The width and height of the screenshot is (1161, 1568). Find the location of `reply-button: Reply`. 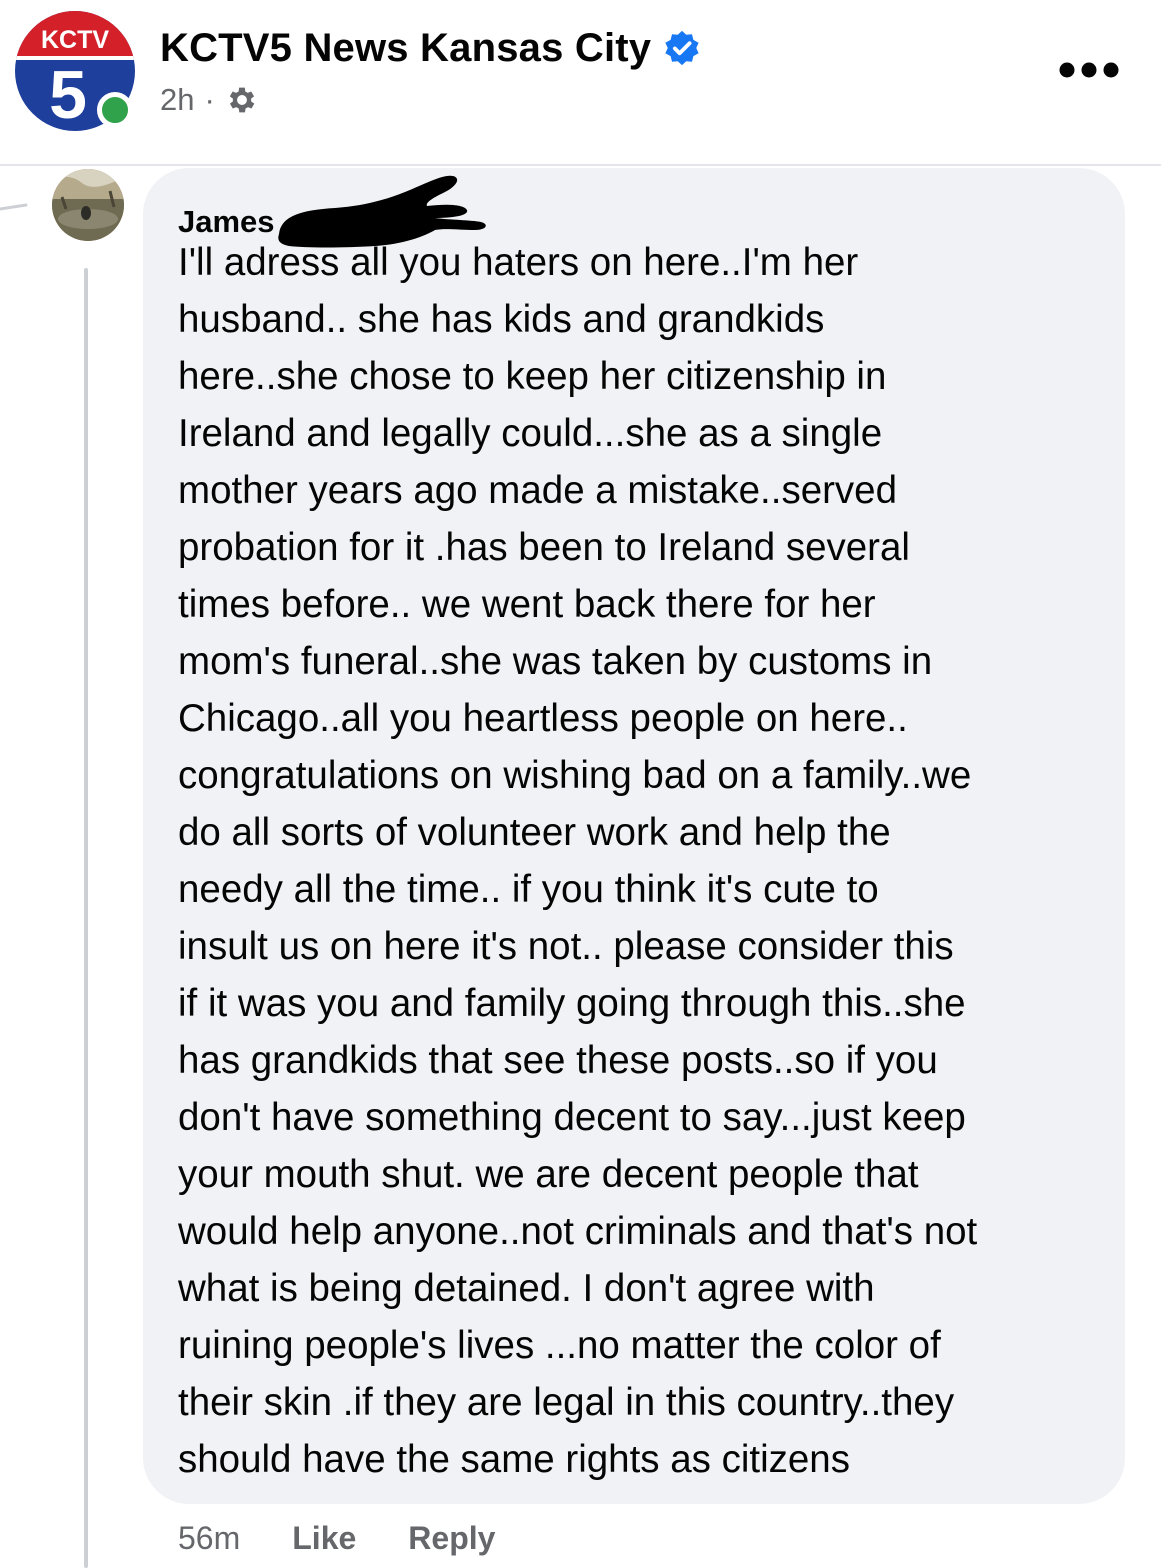

reply-button: Reply is located at coordinates (451, 1538).